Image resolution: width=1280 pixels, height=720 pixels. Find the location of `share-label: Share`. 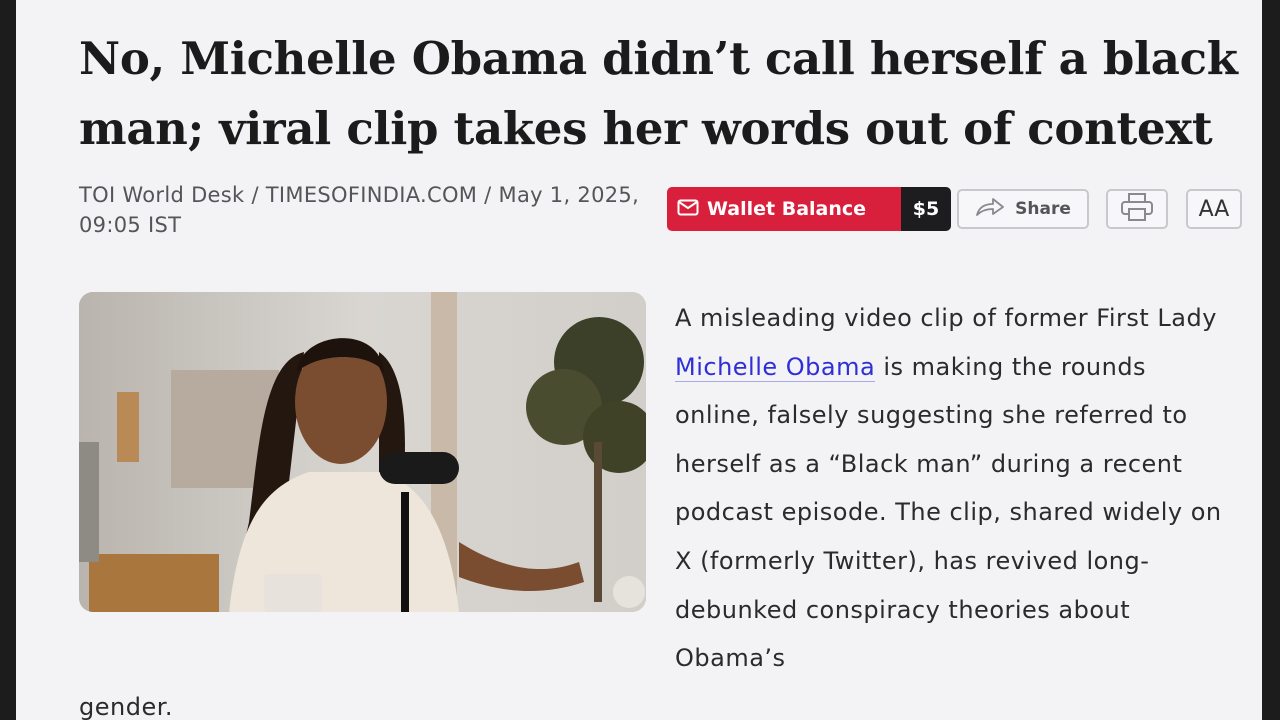

share-label: Share is located at coordinates (1043, 209).